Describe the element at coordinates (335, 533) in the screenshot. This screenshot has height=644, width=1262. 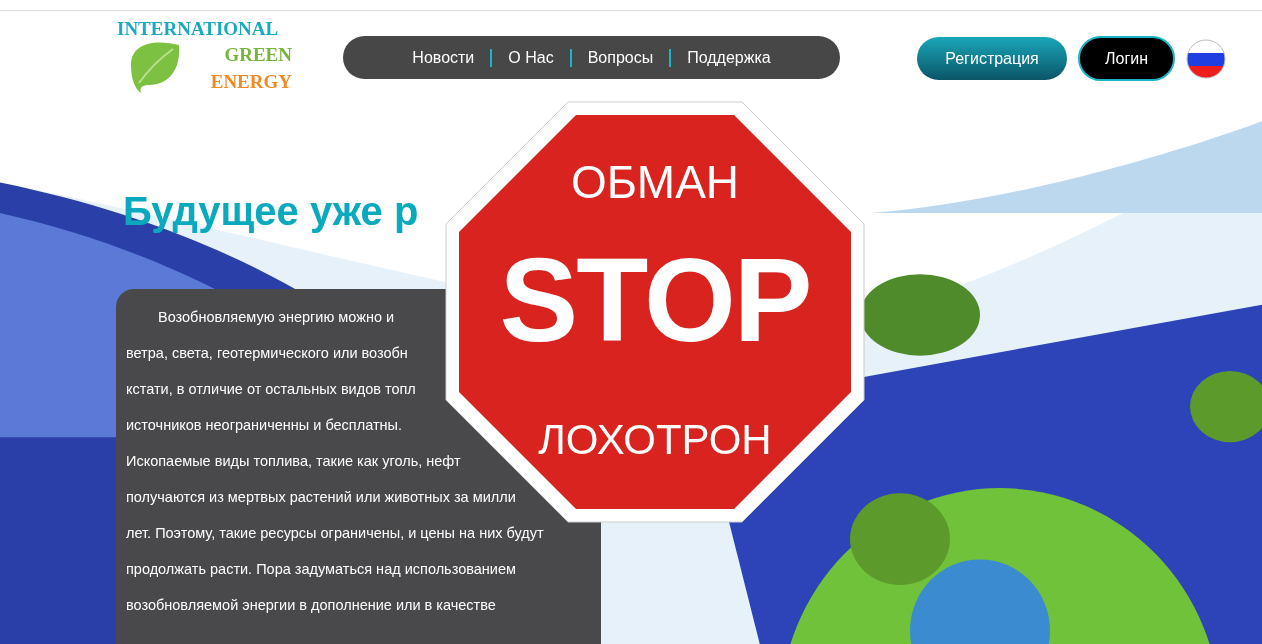
I see `paragraph-text: лет. Поэтому, такие ресурсы ограничены, и цены на них будут` at that location.